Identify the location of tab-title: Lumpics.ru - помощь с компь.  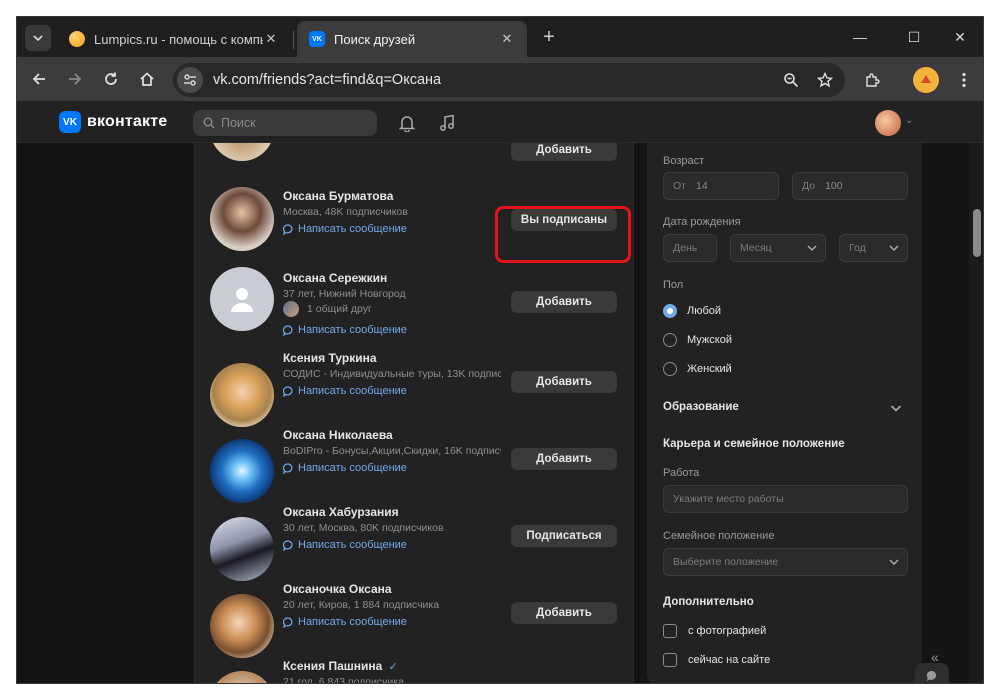
(178, 39).